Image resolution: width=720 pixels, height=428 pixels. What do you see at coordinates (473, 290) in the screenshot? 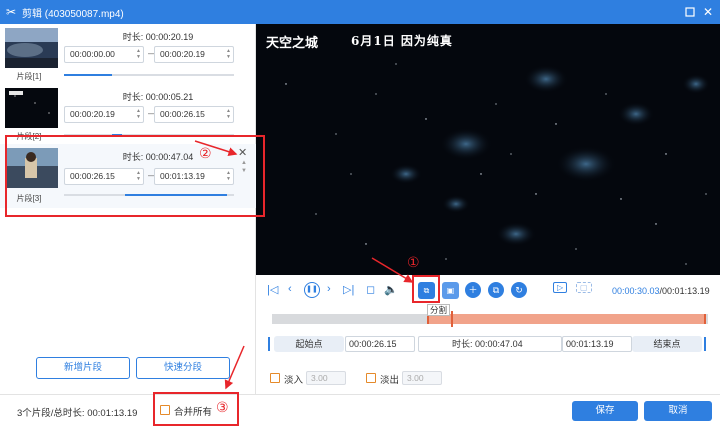
I see `add-icon: ＋` at bounding box center [473, 290].